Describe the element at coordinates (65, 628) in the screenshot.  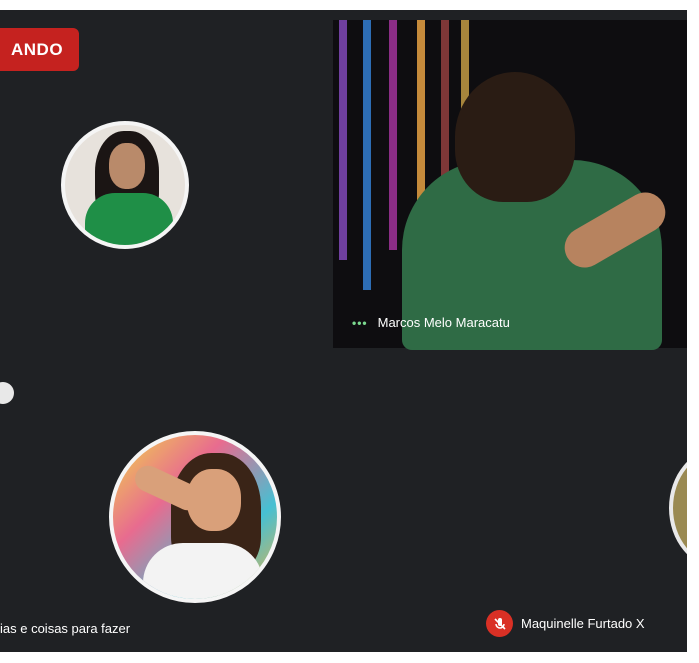
I see `participant-name-left: ias e coisas para fazer` at that location.